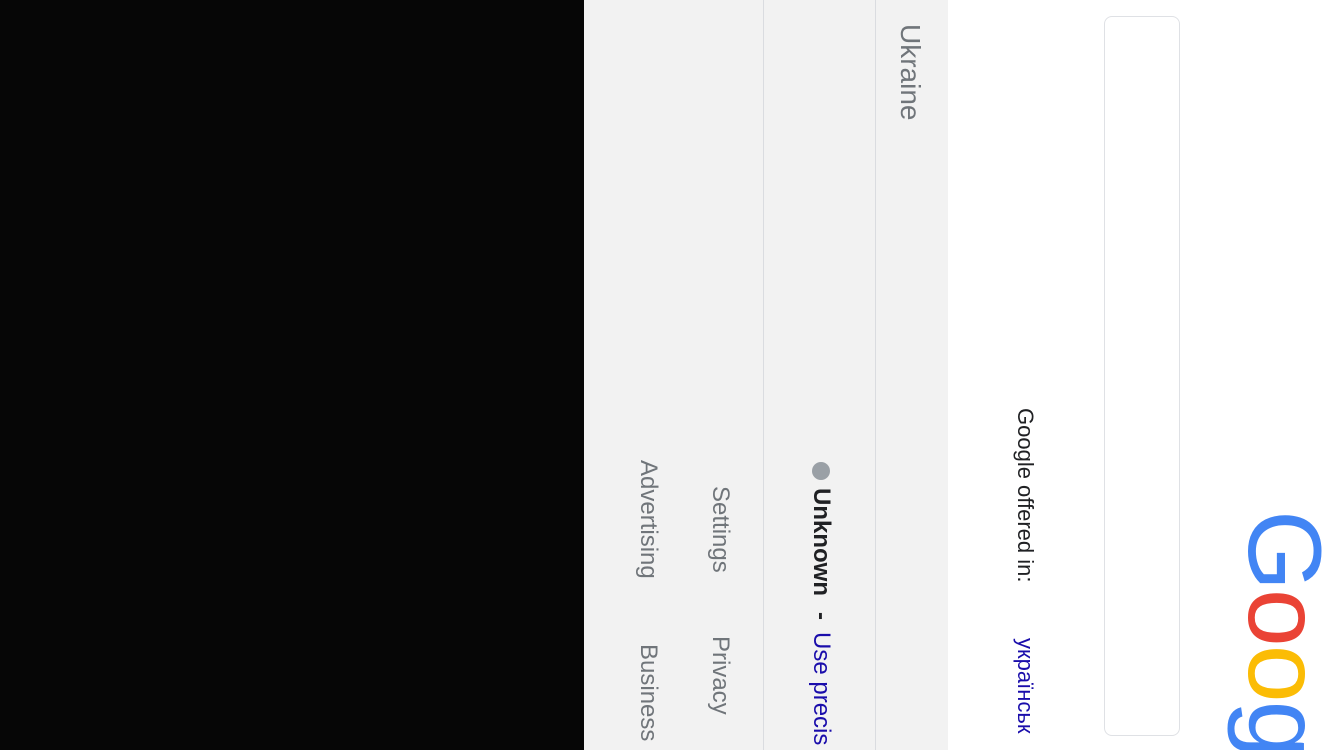 Image resolution: width=1334 pixels, height=750 pixels. What do you see at coordinates (1142, 376) in the screenshot?
I see `search-input` at bounding box center [1142, 376].